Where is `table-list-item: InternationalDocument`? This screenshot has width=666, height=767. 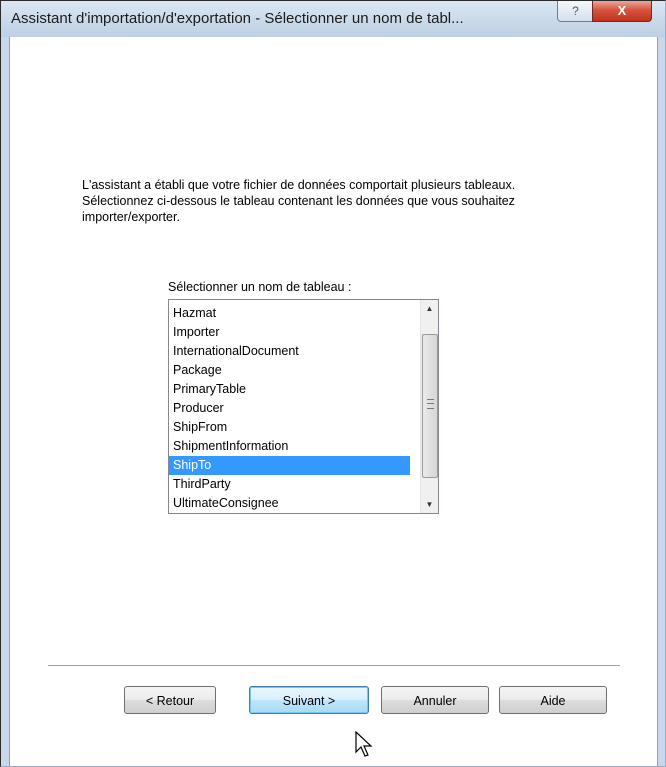
table-list-item: InternationalDocument is located at coordinates (289, 351).